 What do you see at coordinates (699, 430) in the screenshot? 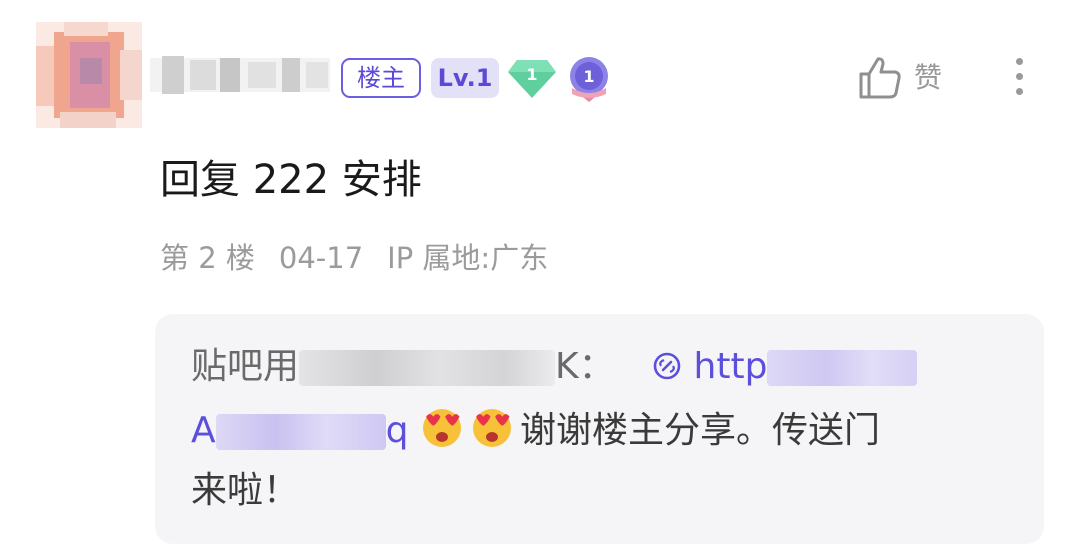
I see `quote-message: 谢谢楼主分享。传送门` at bounding box center [699, 430].